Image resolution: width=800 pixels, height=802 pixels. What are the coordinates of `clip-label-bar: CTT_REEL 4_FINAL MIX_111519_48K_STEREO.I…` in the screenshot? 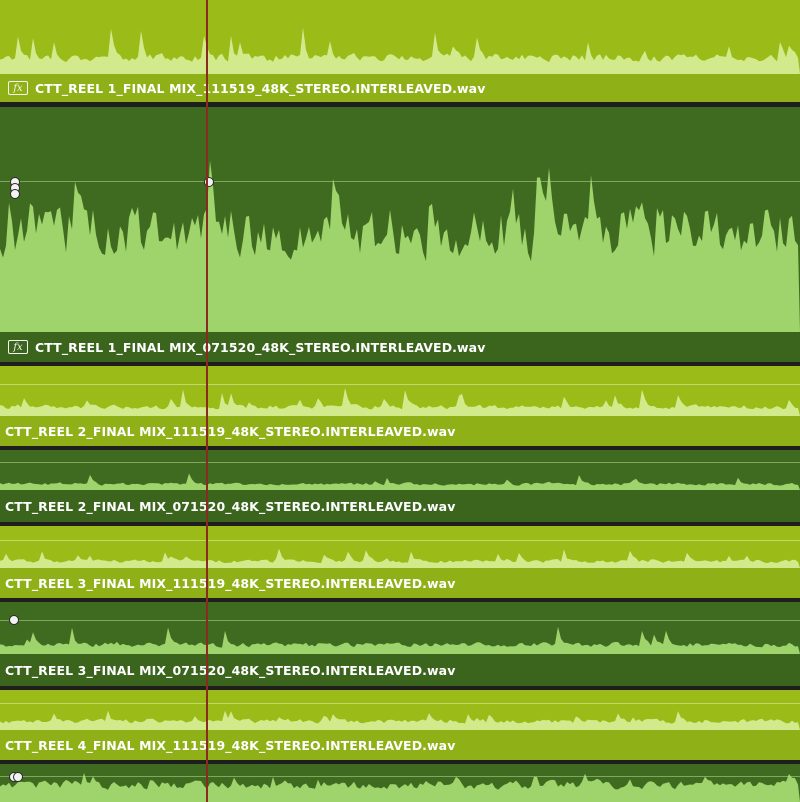 It's located at (400, 745).